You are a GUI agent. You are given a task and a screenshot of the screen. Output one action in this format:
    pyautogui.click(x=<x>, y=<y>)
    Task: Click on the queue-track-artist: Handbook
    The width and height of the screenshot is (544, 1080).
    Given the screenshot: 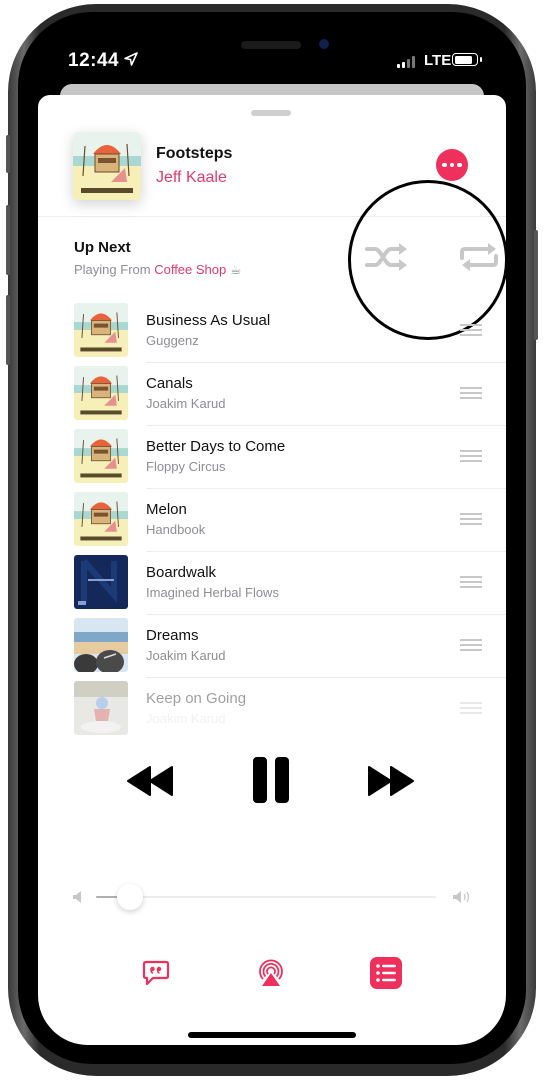 What is the action you would take?
    pyautogui.click(x=176, y=529)
    